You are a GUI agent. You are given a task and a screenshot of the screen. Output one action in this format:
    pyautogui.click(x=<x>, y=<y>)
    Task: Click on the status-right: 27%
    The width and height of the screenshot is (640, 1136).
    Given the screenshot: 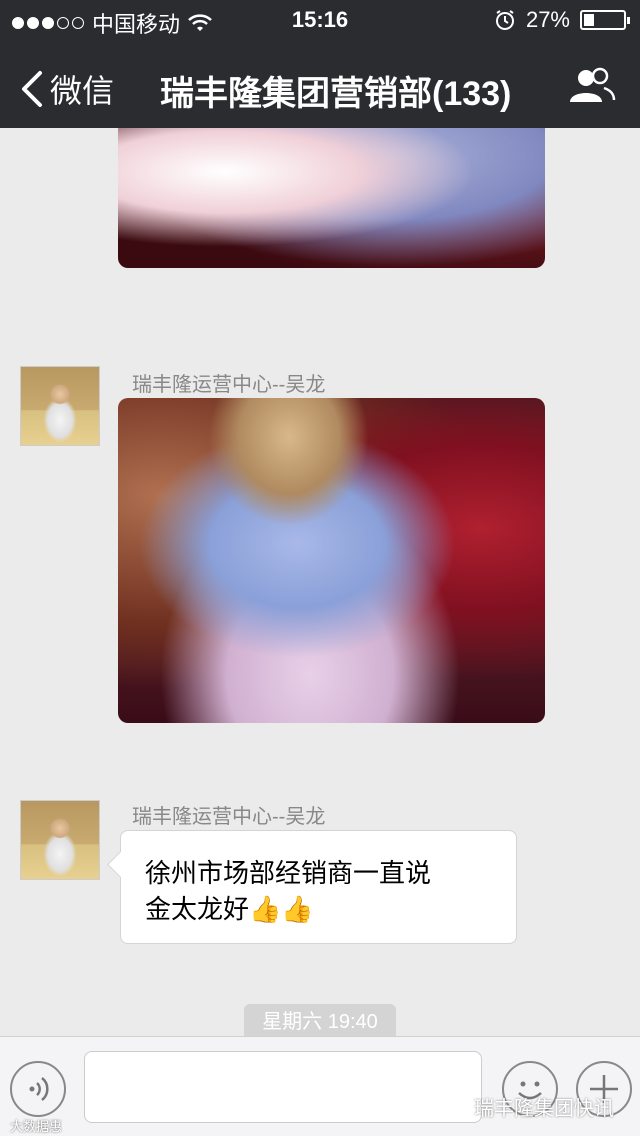 What is the action you would take?
    pyautogui.click(x=562, y=20)
    